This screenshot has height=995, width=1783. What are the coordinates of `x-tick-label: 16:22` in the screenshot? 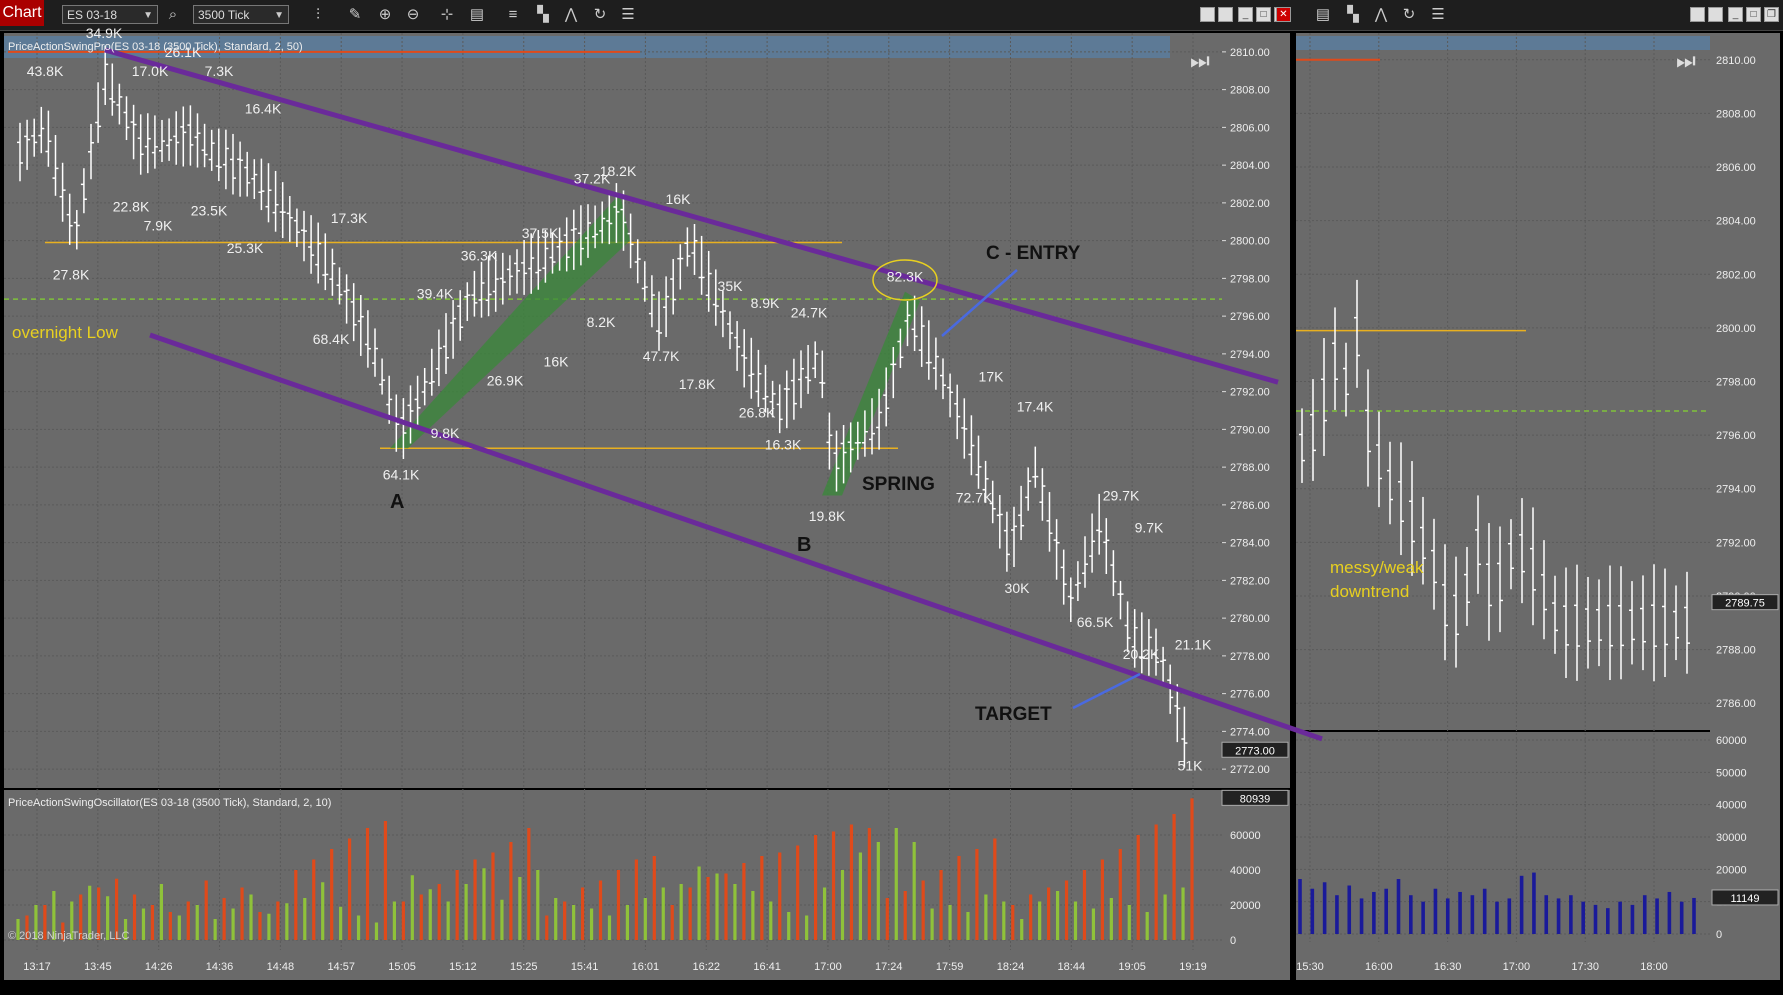 It's located at (706, 967).